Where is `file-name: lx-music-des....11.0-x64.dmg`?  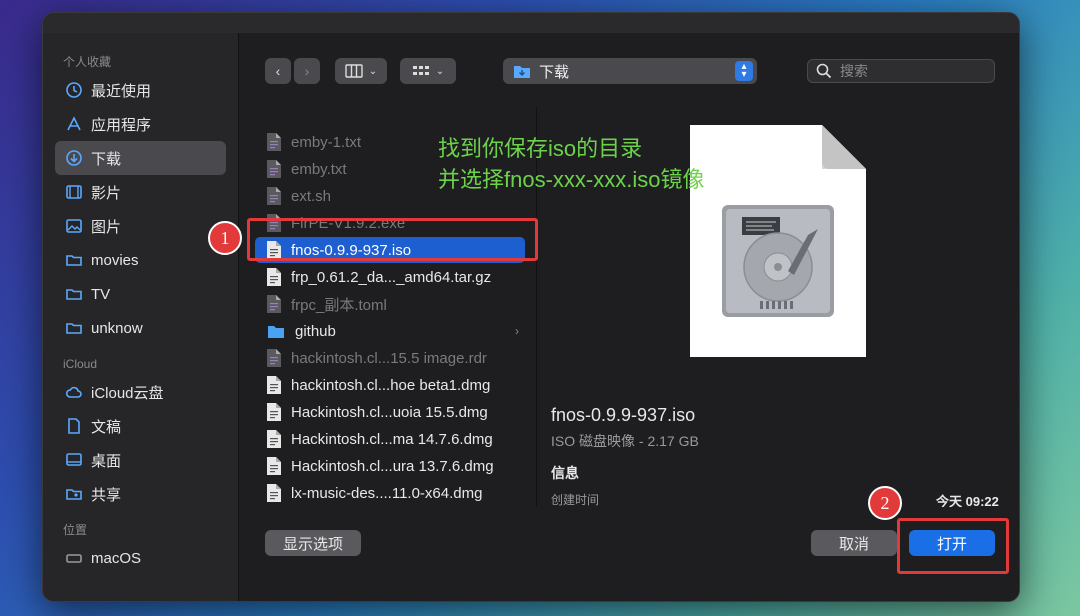 file-name: lx-music-des....11.0-x64.dmg is located at coordinates (387, 493).